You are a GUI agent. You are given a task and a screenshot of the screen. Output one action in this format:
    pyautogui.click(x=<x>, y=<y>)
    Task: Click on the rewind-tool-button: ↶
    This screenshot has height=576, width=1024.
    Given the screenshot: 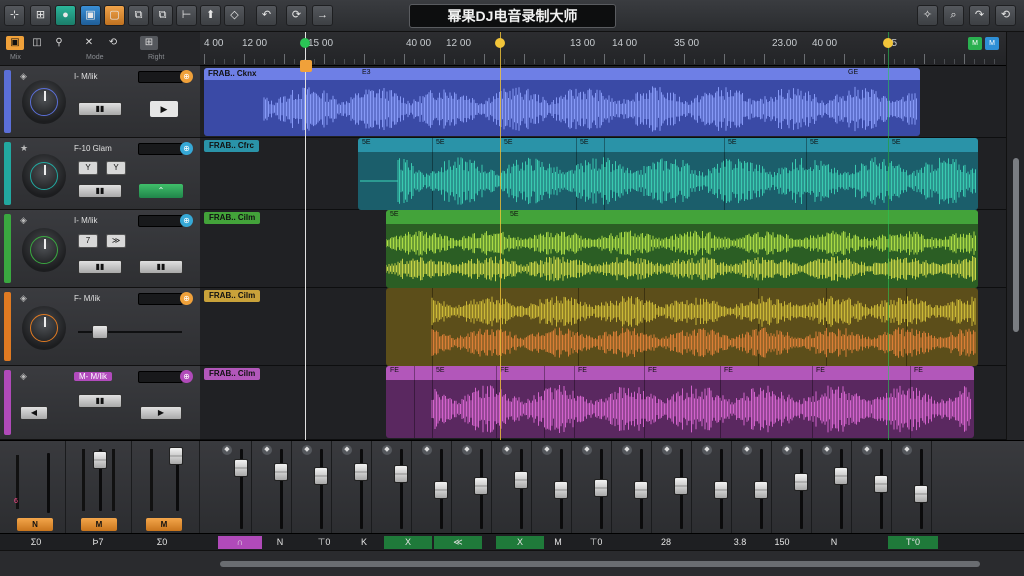 What is the action you would take?
    pyautogui.click(x=266, y=15)
    